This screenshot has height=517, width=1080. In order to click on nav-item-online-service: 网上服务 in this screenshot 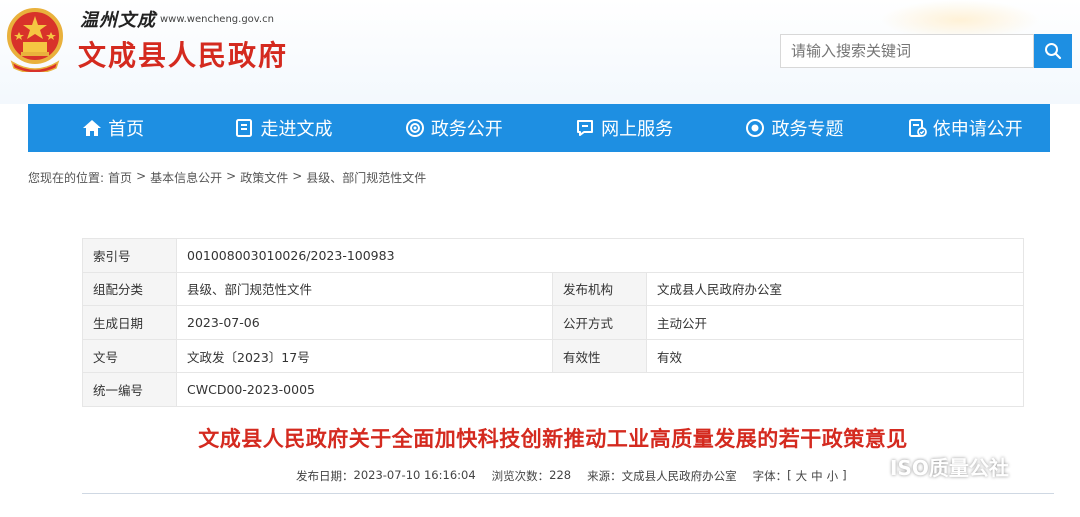, I will do `click(624, 128)`.